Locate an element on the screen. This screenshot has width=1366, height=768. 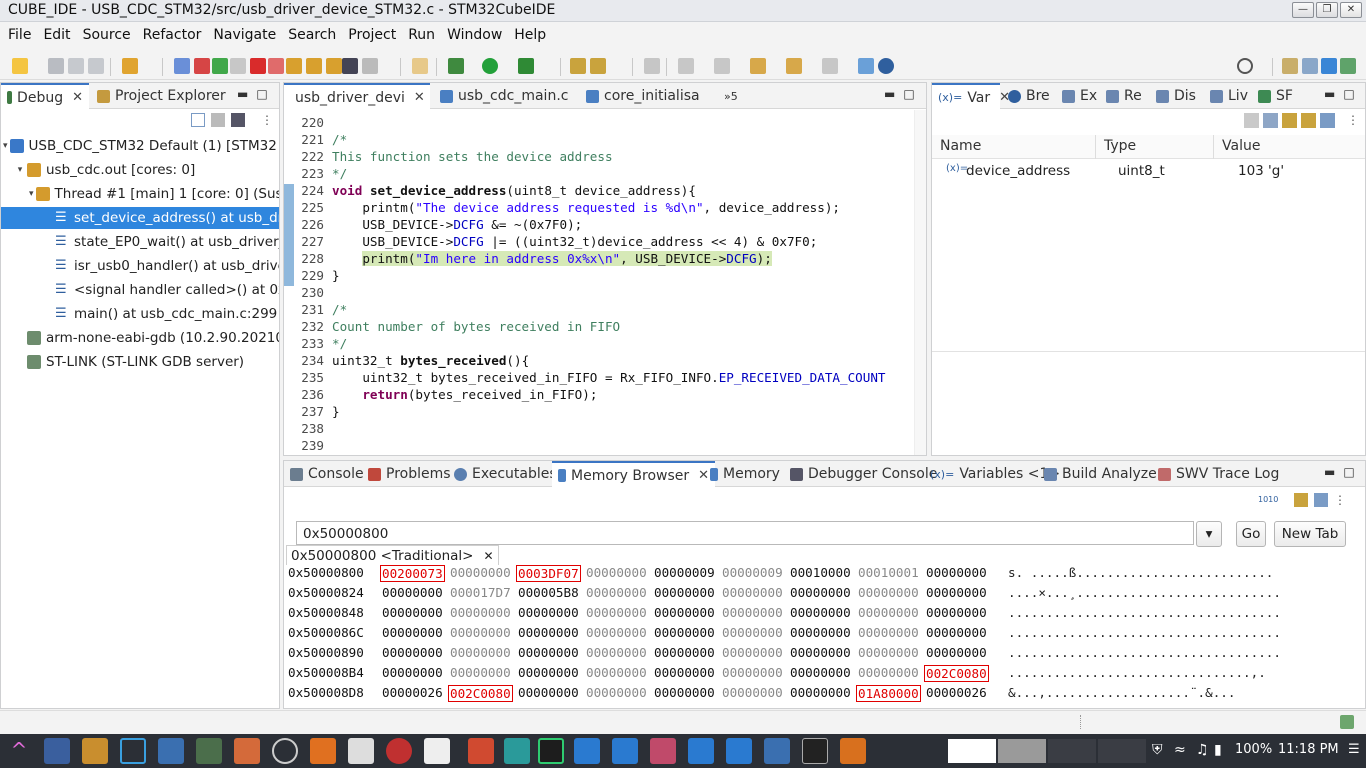
step-over-icon is located at coordinates (314, 66).